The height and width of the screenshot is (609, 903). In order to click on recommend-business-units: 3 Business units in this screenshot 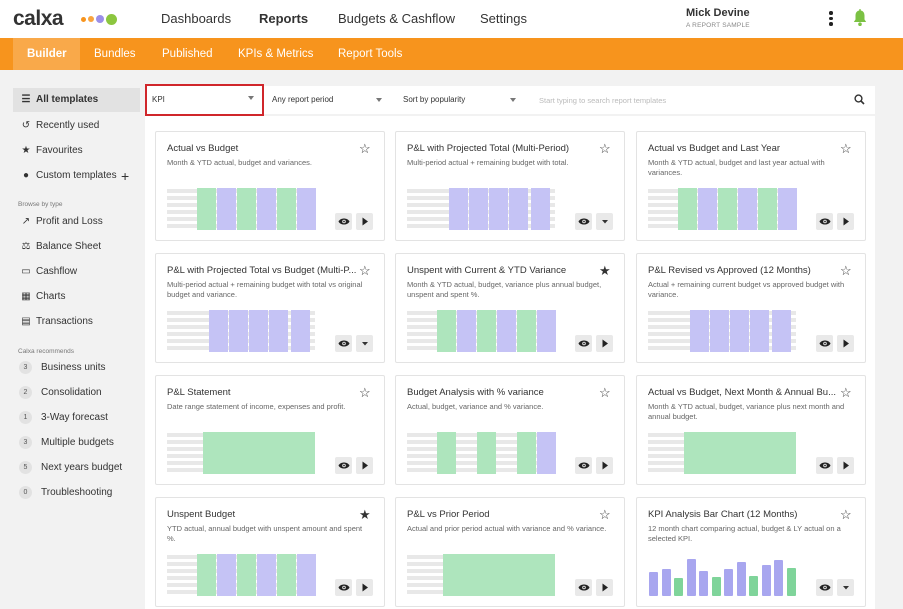, I will do `click(76, 368)`.